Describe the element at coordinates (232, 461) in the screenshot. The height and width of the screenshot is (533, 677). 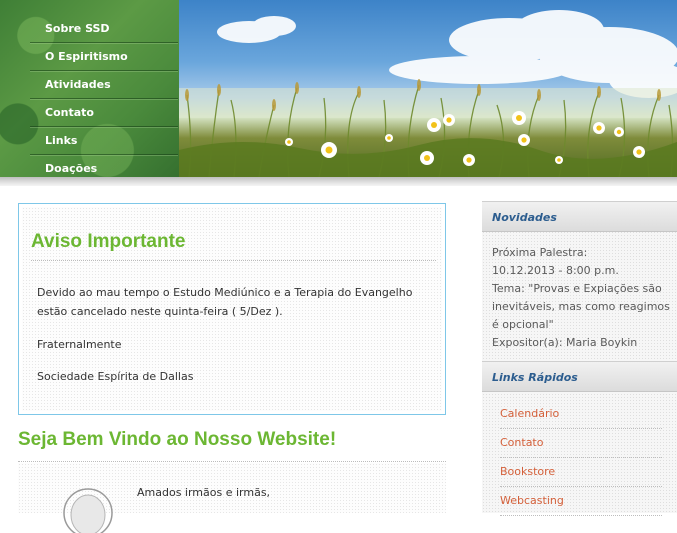
I see `welcome-divider` at that location.